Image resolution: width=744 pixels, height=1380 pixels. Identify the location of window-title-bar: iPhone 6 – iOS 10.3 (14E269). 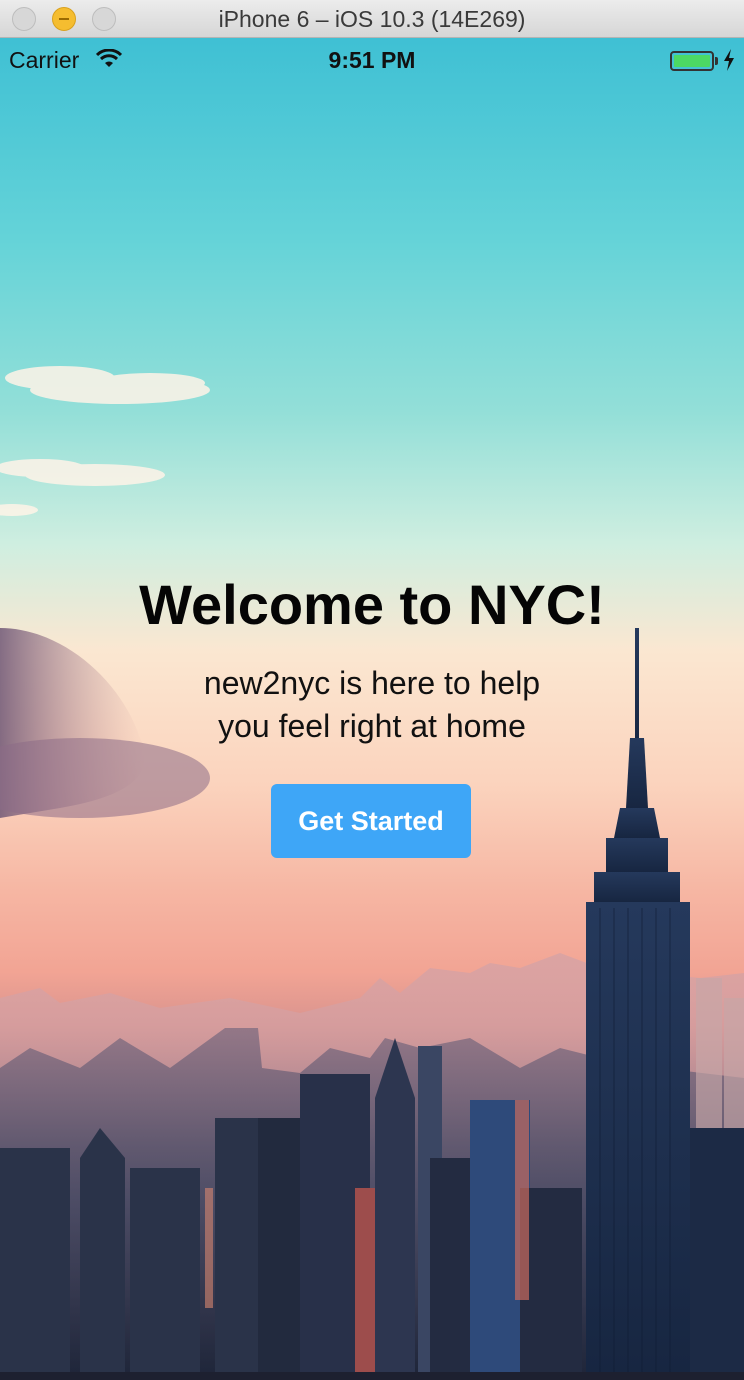
(372, 19).